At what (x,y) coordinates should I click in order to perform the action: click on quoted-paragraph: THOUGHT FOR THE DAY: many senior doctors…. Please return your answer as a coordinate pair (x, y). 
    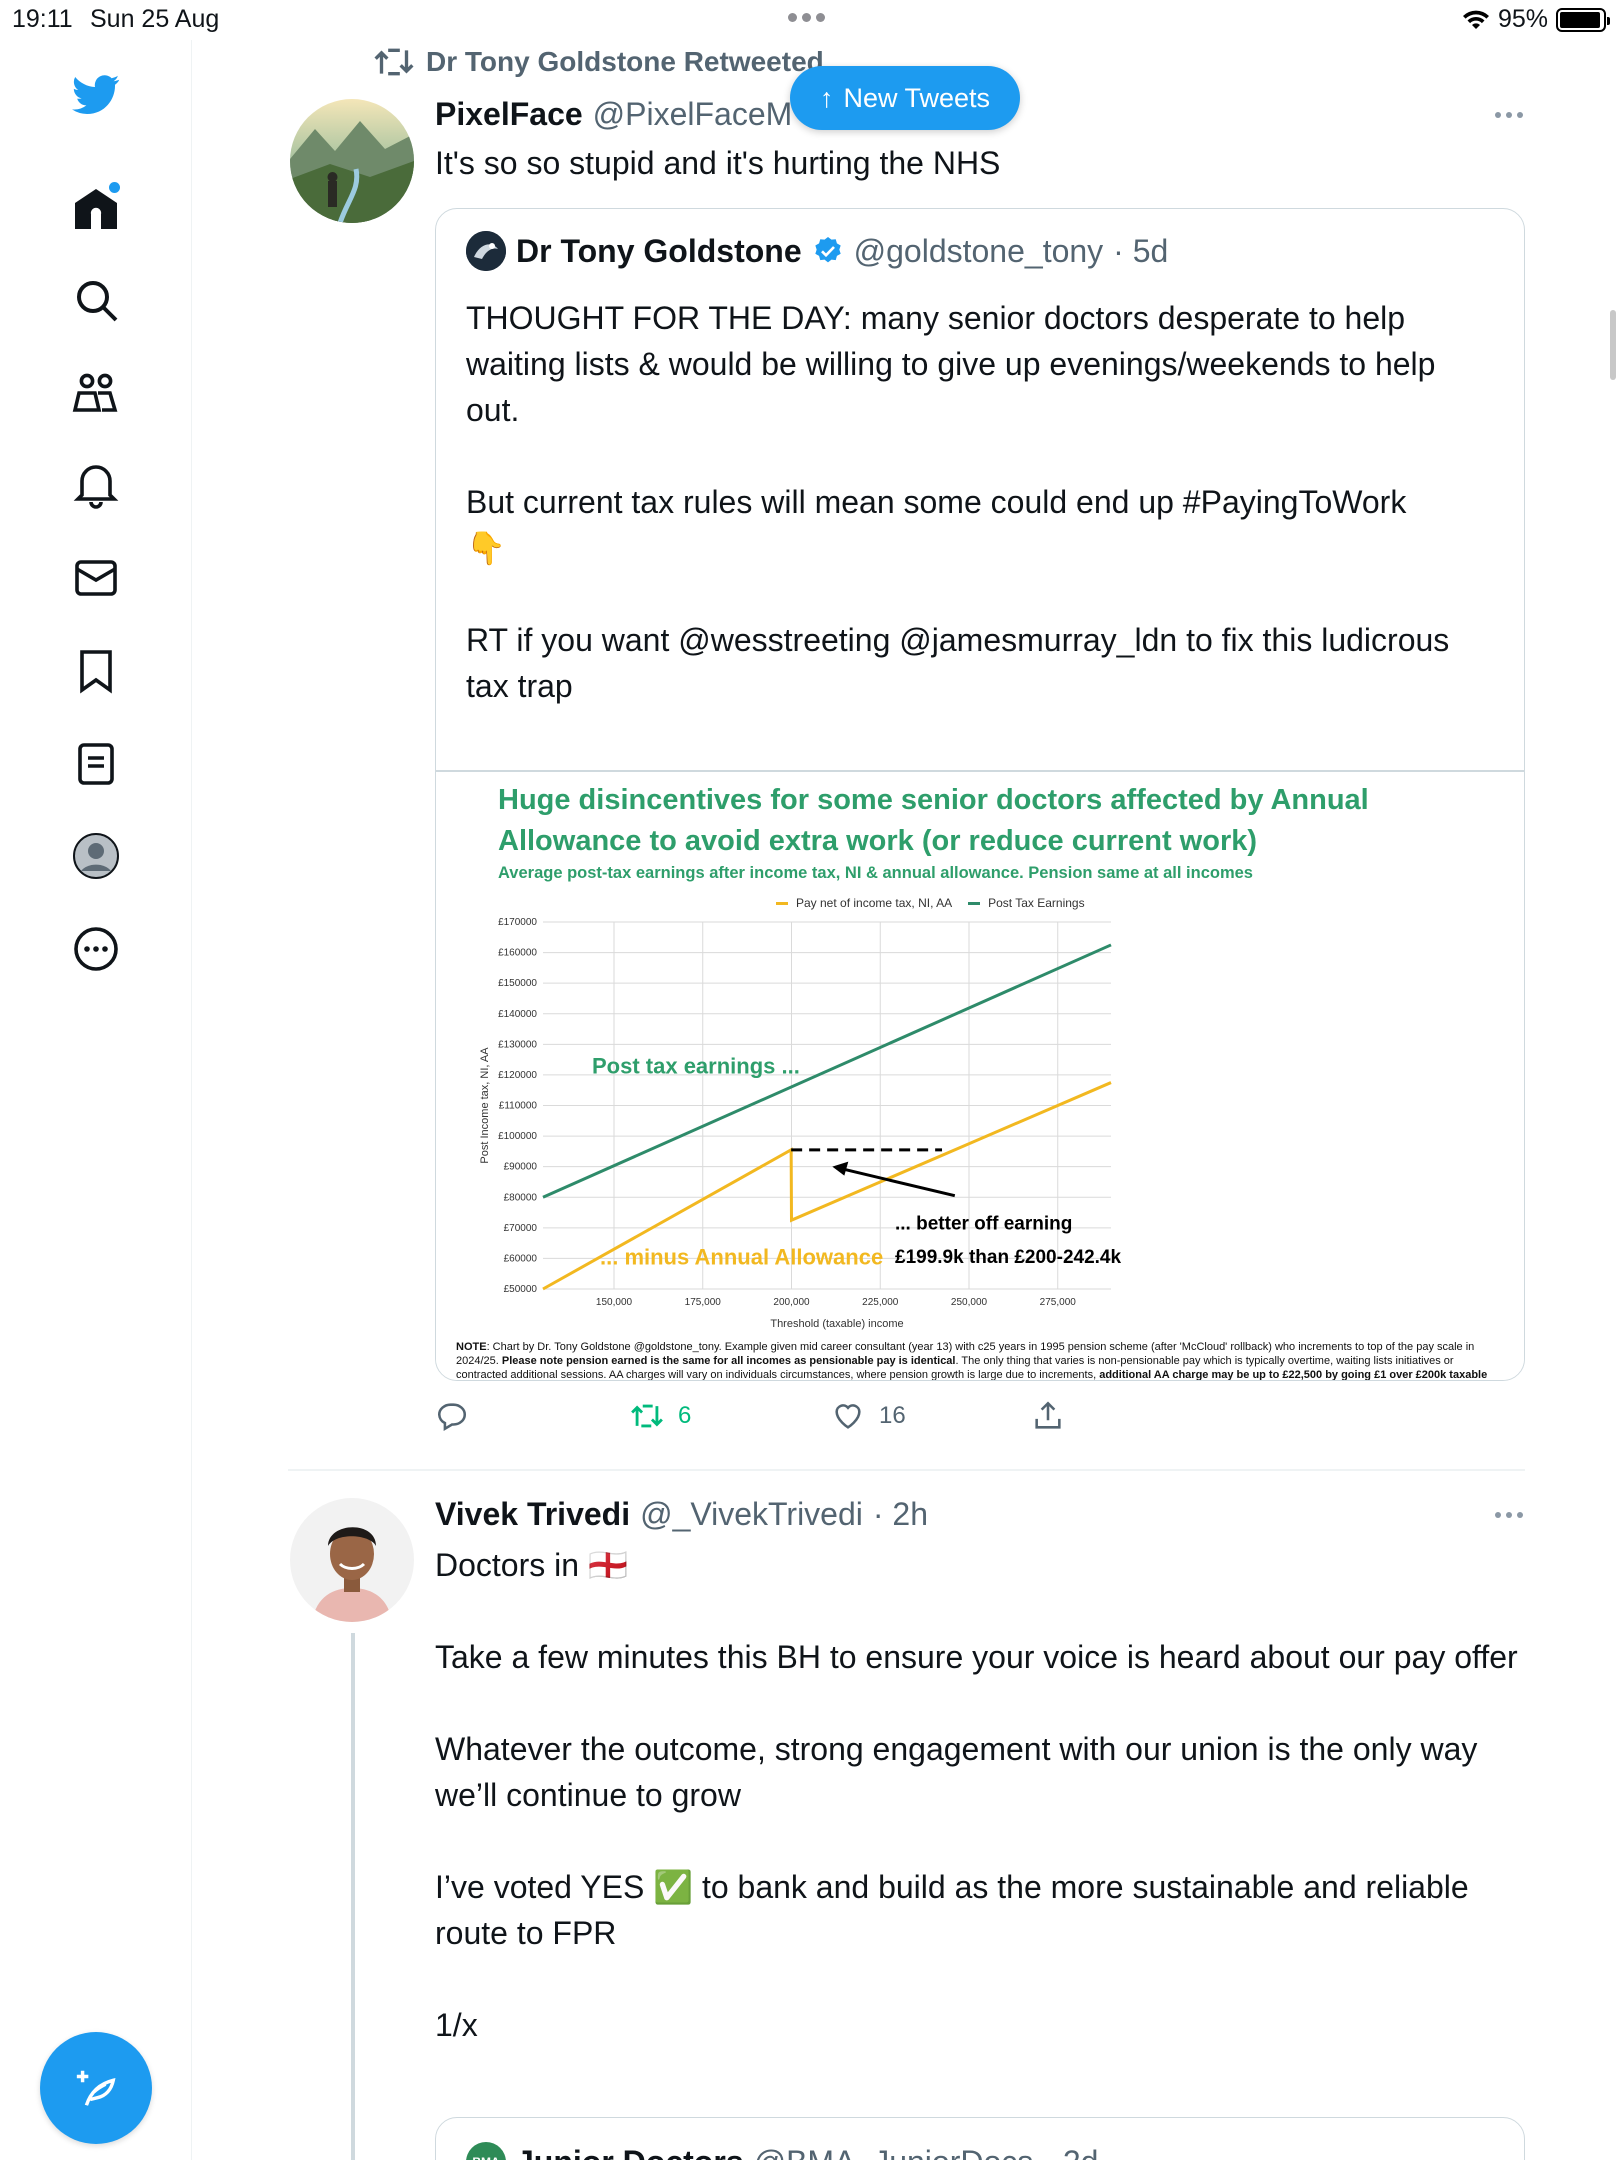
    Looking at the image, I should click on (955, 364).